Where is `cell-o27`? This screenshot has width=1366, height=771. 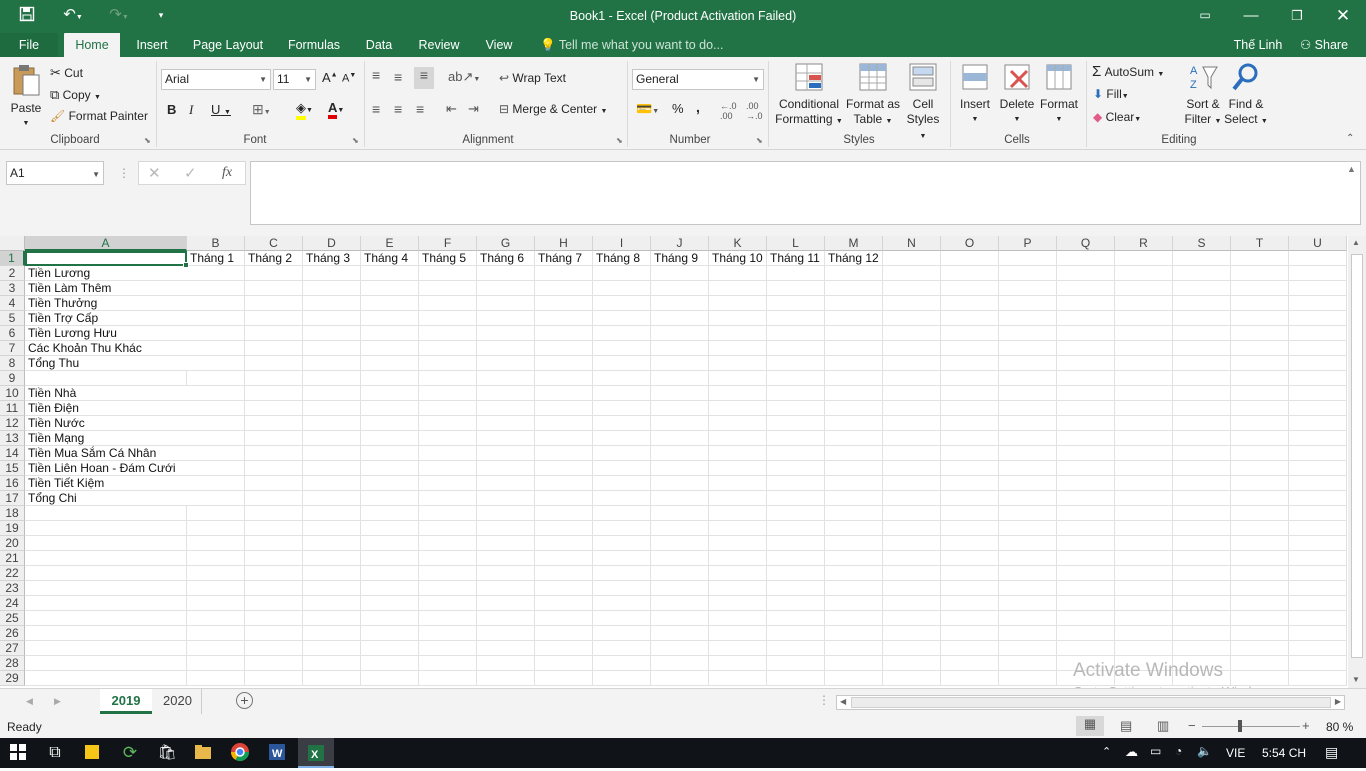 cell-o27 is located at coordinates (970, 648).